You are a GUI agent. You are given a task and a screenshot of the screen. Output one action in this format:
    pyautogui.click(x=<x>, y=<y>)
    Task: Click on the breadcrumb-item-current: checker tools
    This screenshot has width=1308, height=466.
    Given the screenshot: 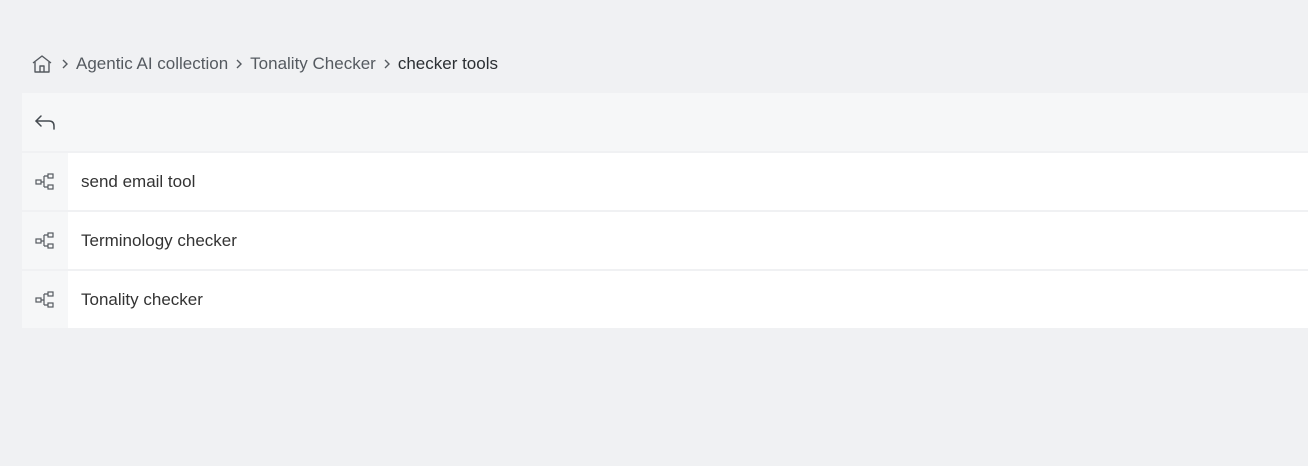 What is the action you would take?
    pyautogui.click(x=447, y=63)
    